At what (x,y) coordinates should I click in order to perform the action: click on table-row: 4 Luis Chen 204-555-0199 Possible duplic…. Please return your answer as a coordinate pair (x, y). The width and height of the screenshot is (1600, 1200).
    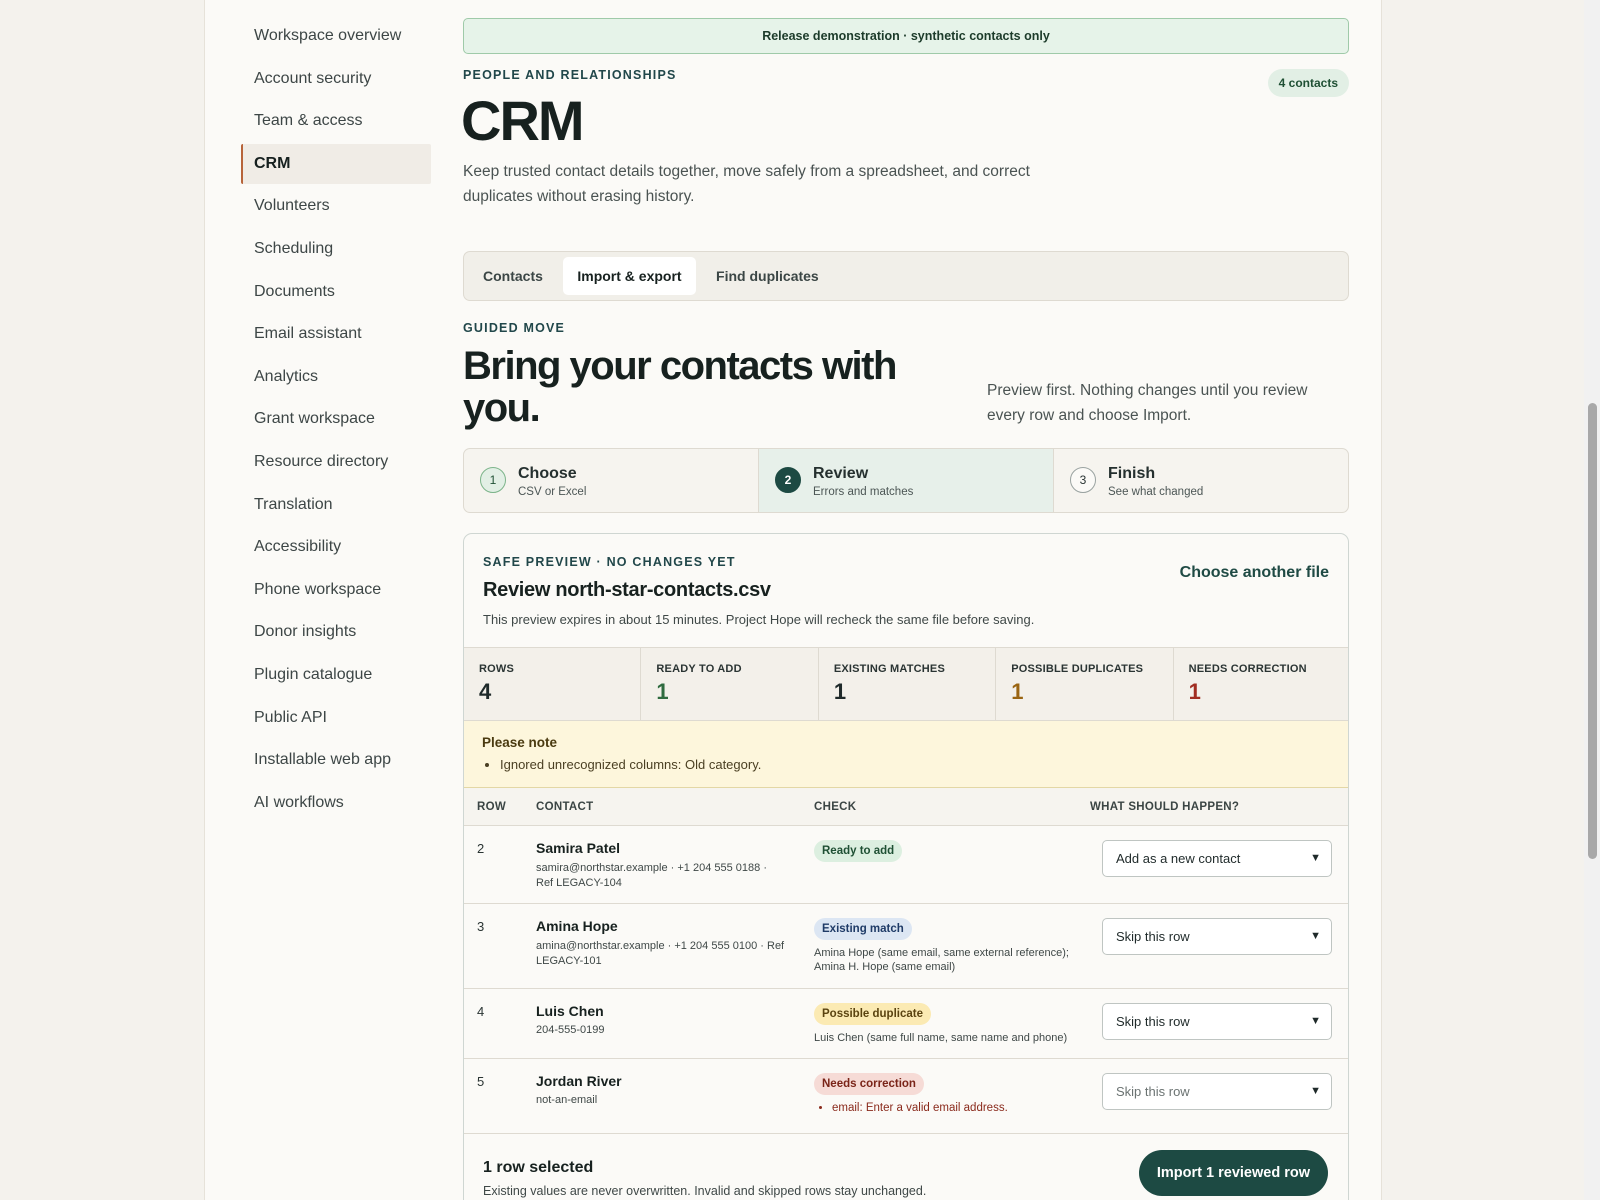
    Looking at the image, I should click on (906, 1024).